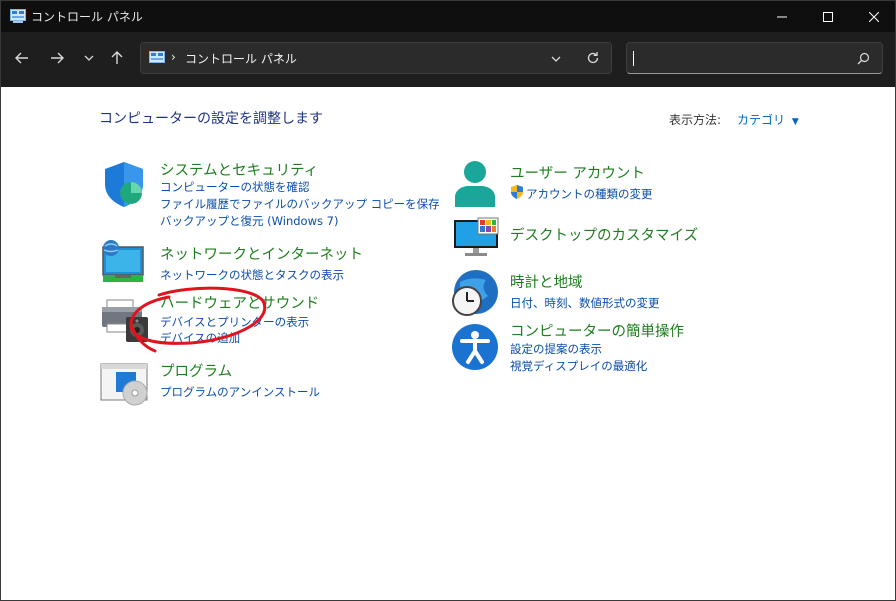 Image resolution: width=896 pixels, height=601 pixels. What do you see at coordinates (828, 16) in the screenshot?
I see `maximize-button` at bounding box center [828, 16].